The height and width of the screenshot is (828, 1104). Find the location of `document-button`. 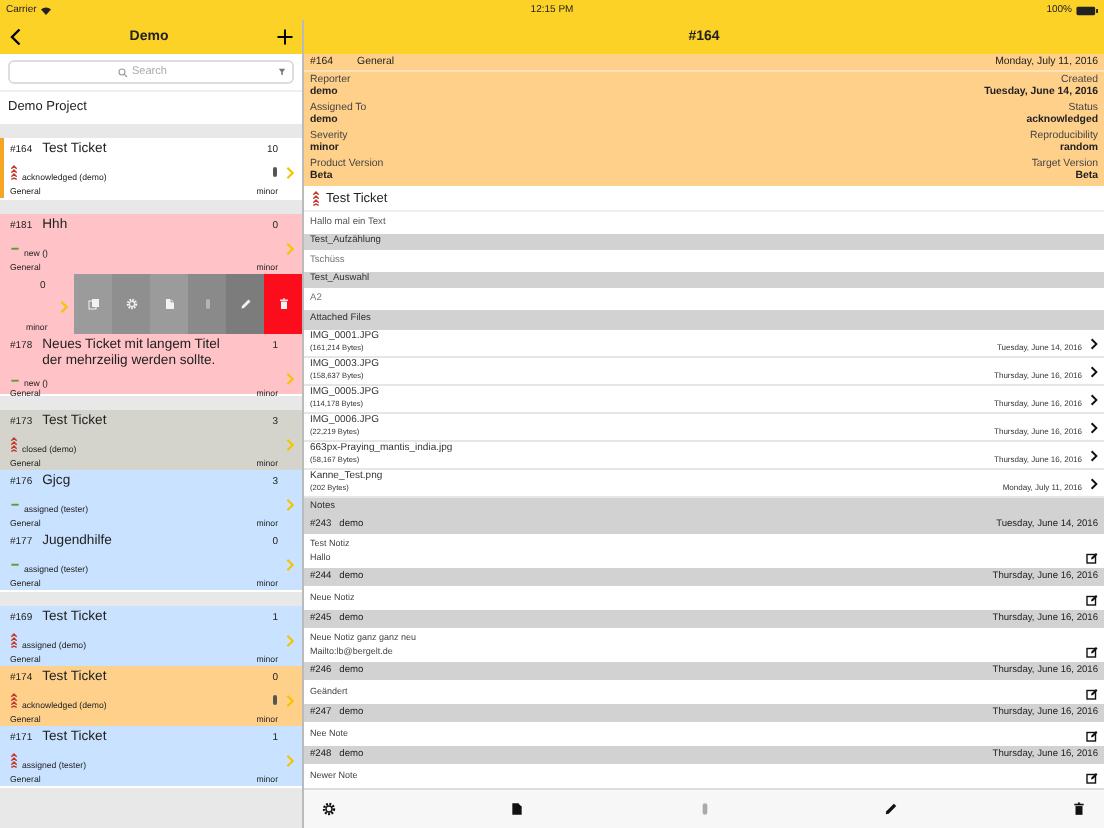

document-button is located at coordinates (516, 809).